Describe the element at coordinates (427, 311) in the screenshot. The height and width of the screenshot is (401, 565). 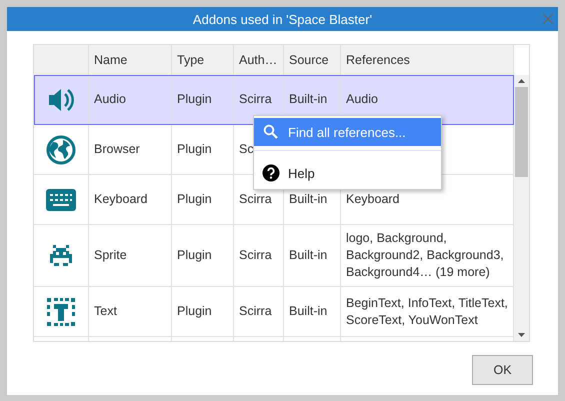
I see `table-cell: BeginText, InfoText, TitleText, ScoreText, YouWonText` at that location.